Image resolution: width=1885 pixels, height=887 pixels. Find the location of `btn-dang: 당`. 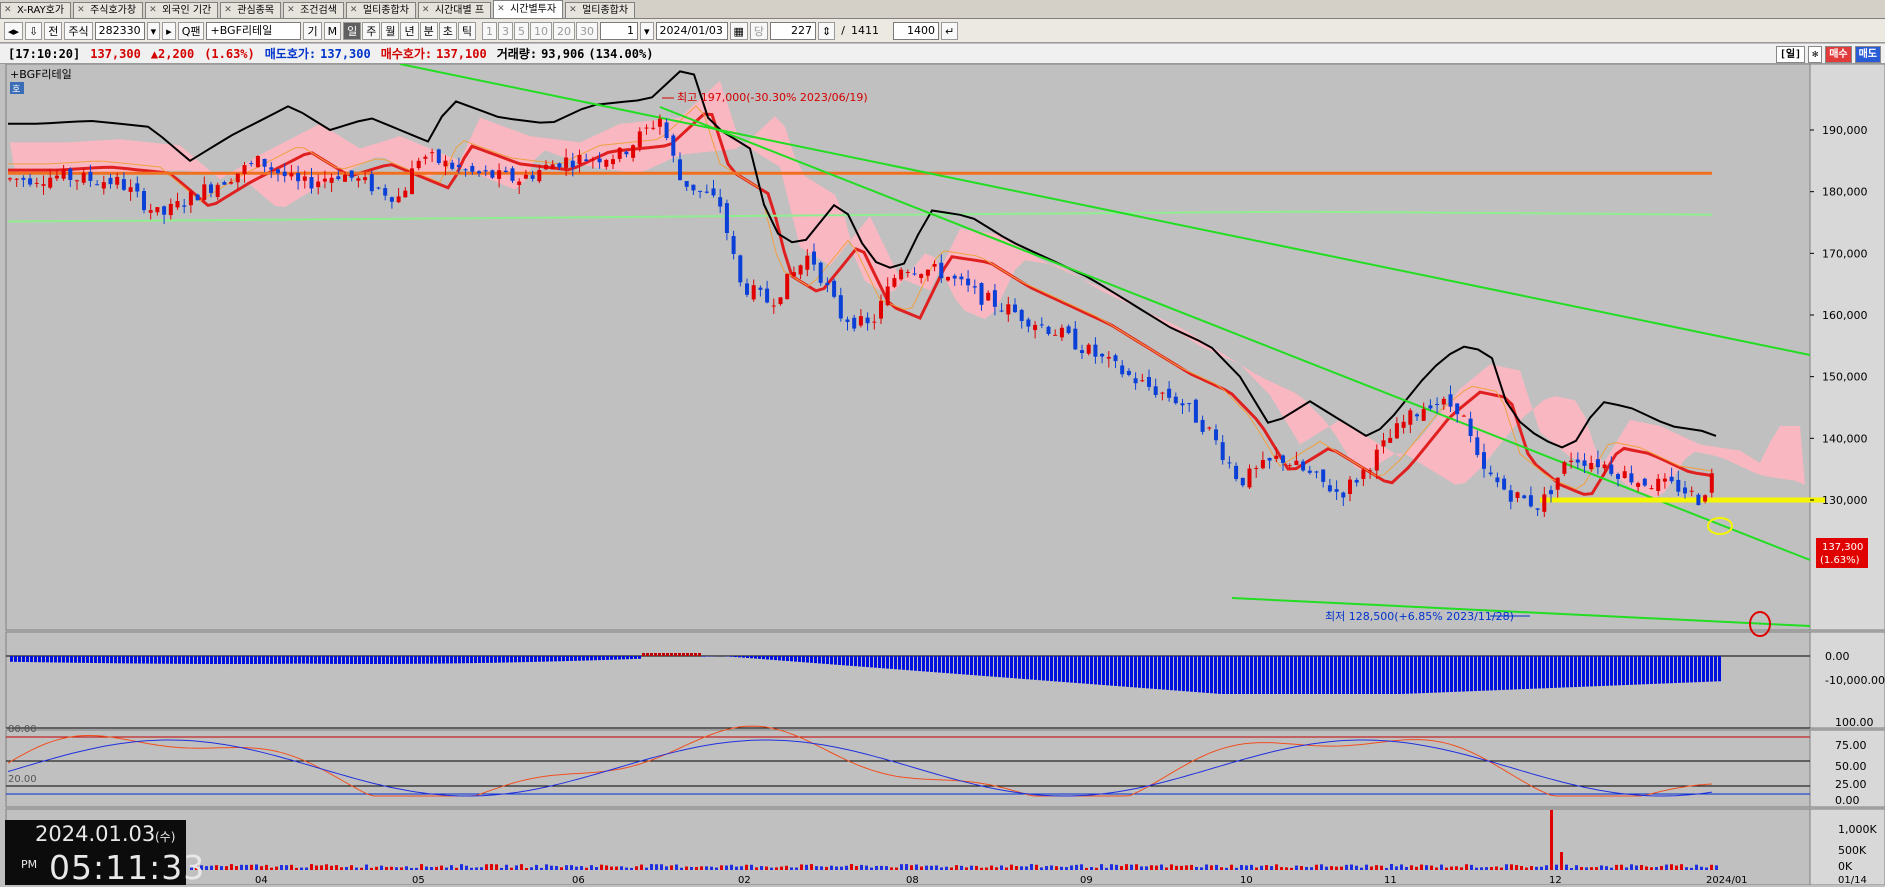

btn-dang: 당 is located at coordinates (759, 31).